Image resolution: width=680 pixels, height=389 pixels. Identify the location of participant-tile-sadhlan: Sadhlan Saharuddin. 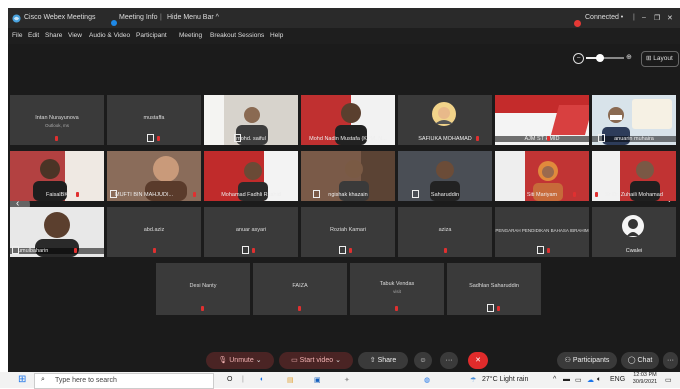
(494, 289).